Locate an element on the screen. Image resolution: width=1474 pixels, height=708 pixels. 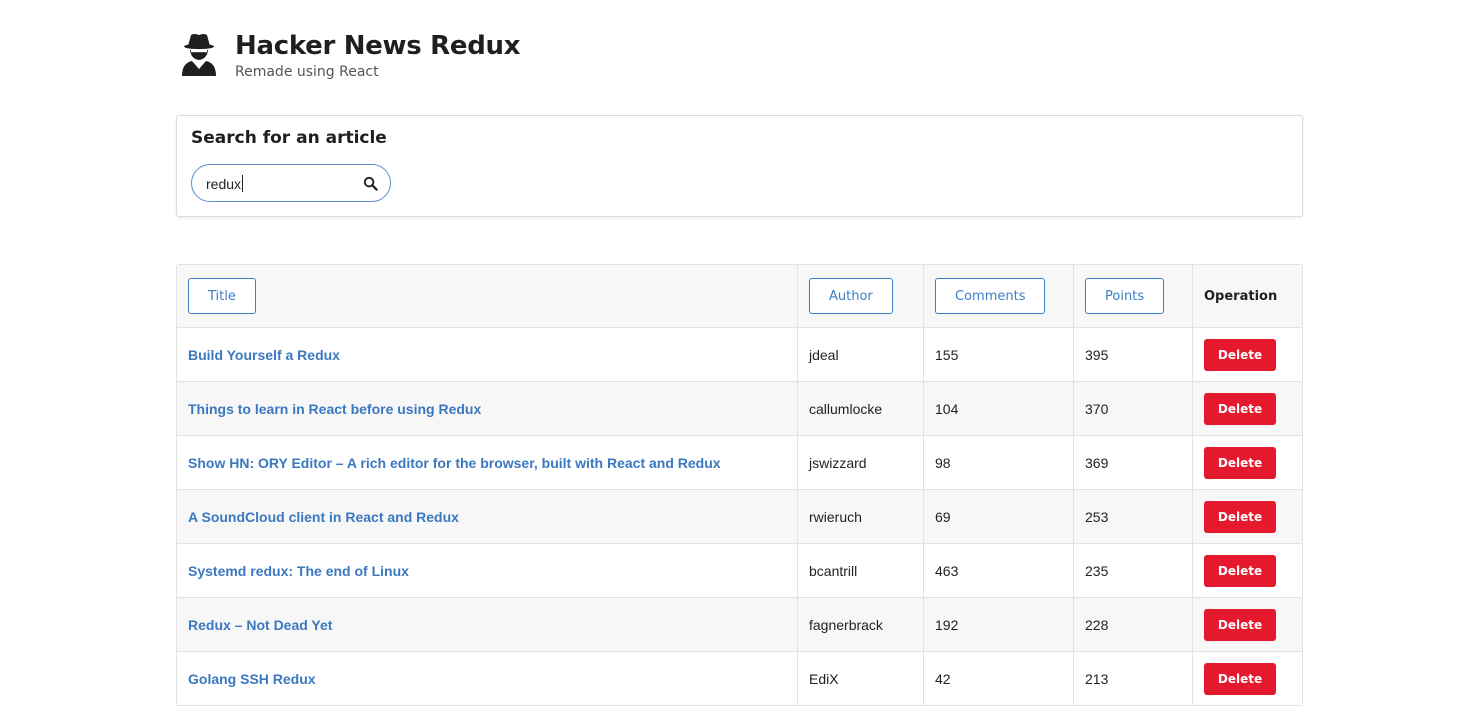
table-row: Golang SSH Redux EdiX 42 213 Delete is located at coordinates (739, 679).